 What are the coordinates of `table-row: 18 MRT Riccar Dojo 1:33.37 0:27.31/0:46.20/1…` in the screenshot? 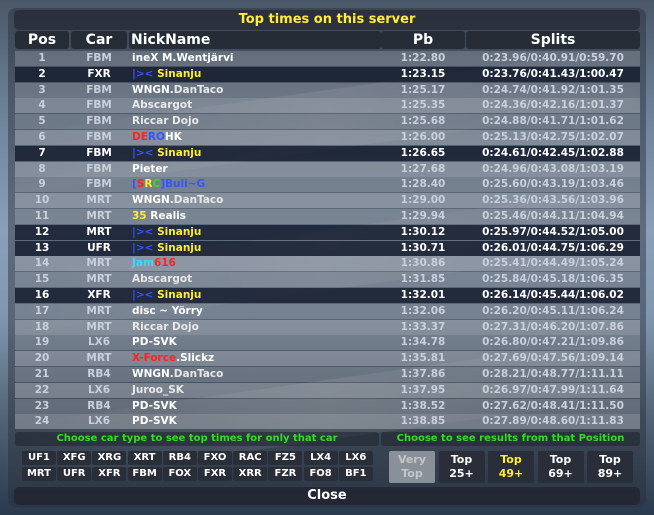 It's located at (327, 327).